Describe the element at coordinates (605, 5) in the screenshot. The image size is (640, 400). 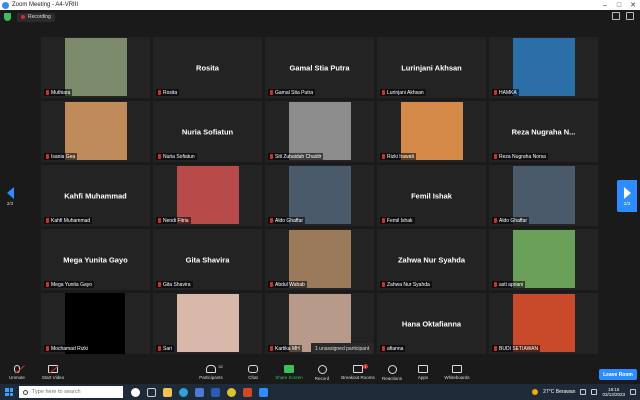
I see `minimize-icon: –` at that location.